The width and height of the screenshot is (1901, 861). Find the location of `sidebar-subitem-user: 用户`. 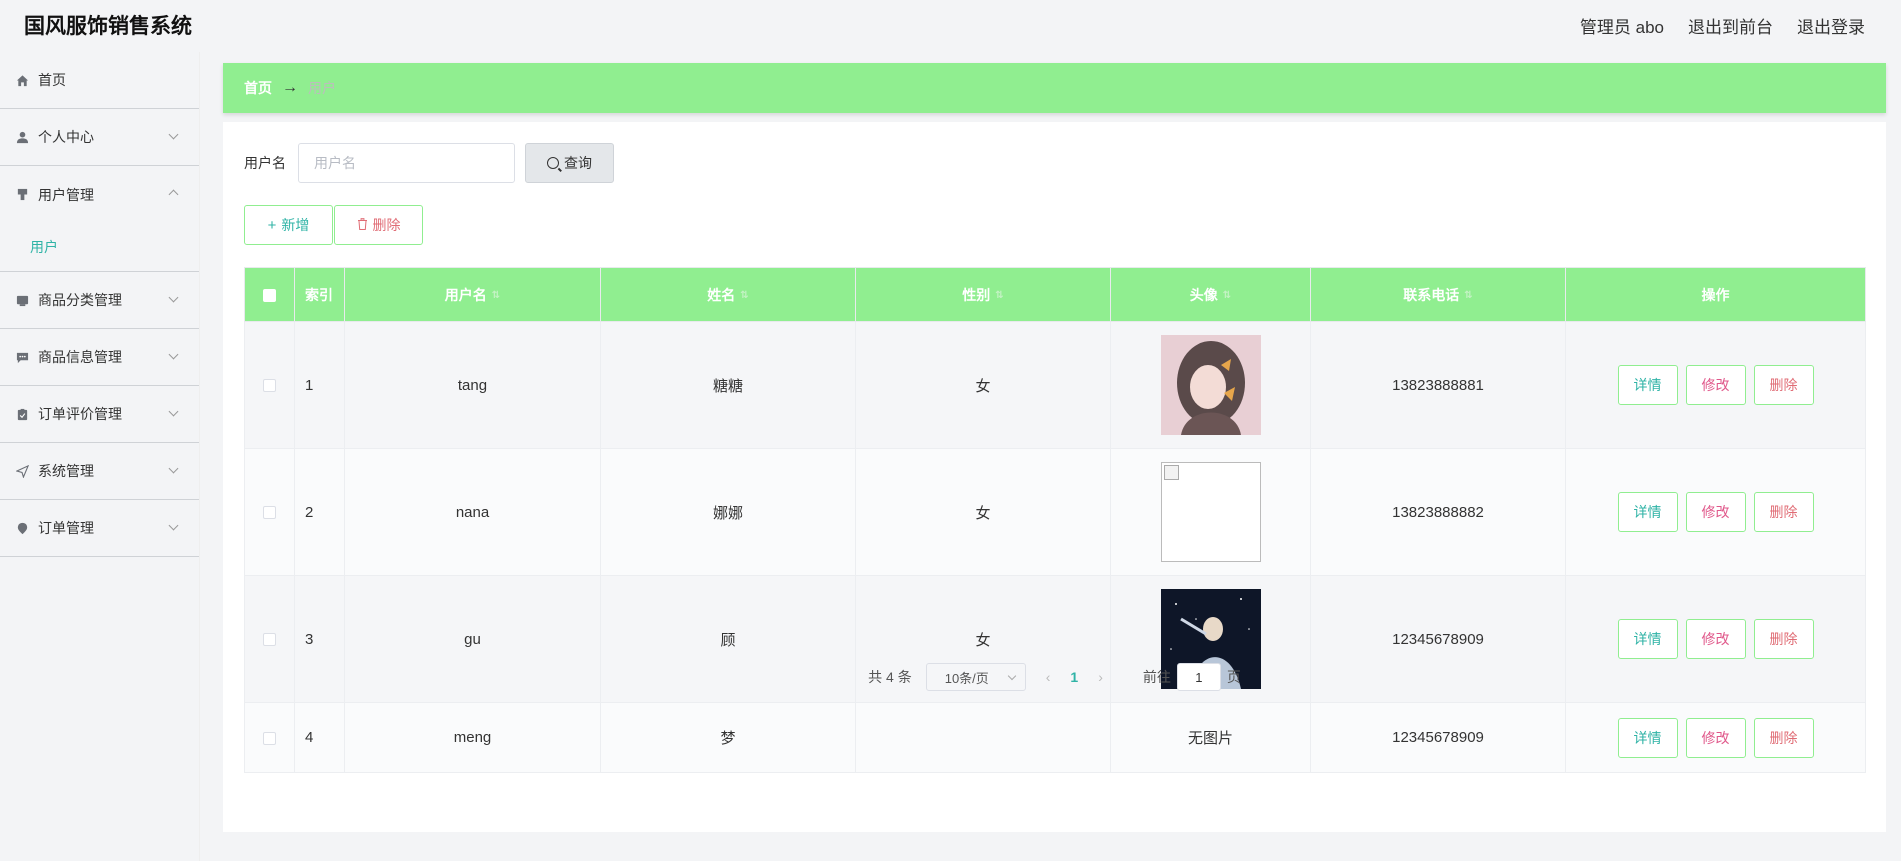

sidebar-subitem-user: 用户 is located at coordinates (99, 247).